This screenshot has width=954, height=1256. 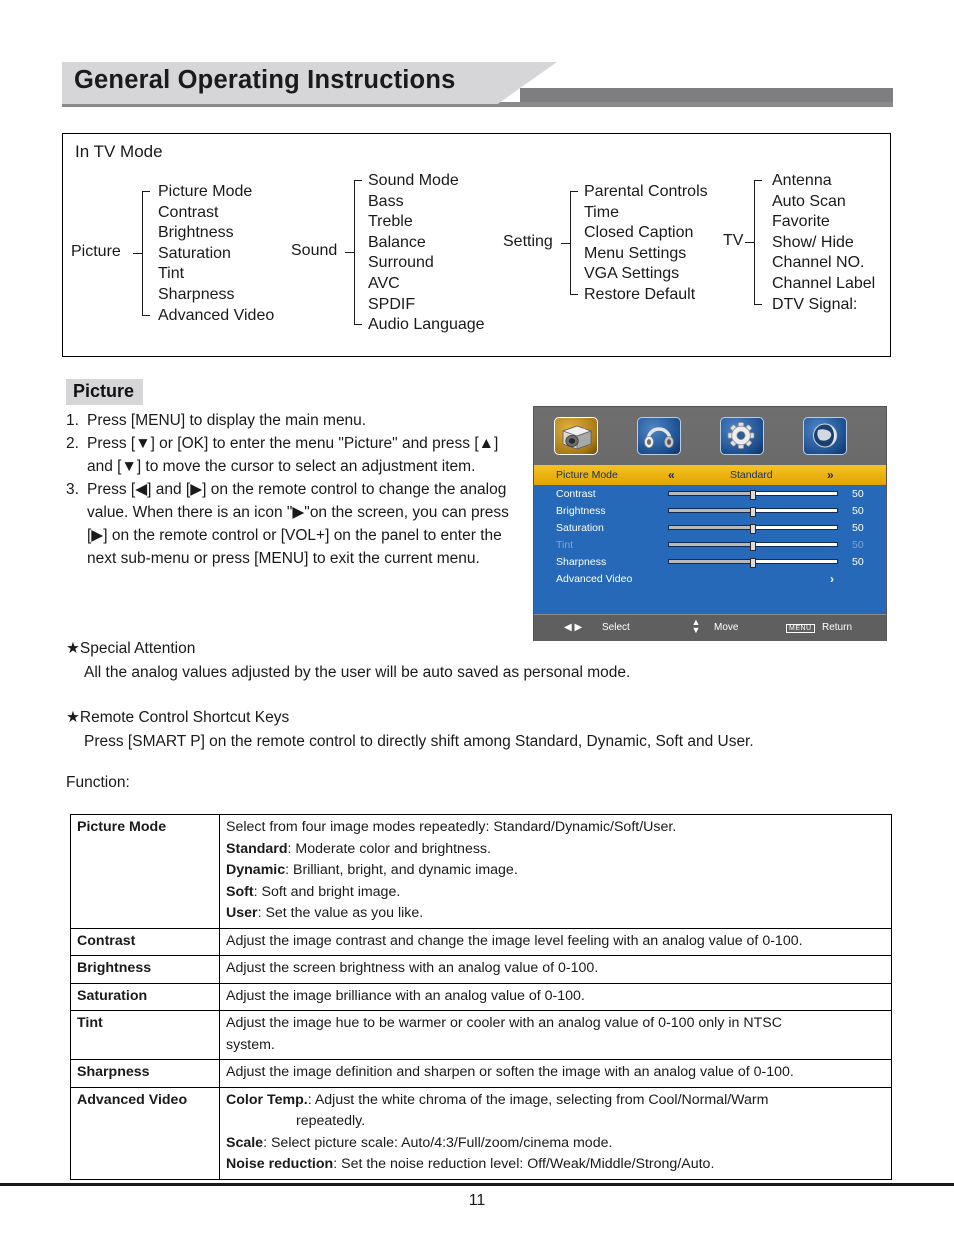 I want to click on table-description-line: repeatedly., so click(x=331, y=1121).